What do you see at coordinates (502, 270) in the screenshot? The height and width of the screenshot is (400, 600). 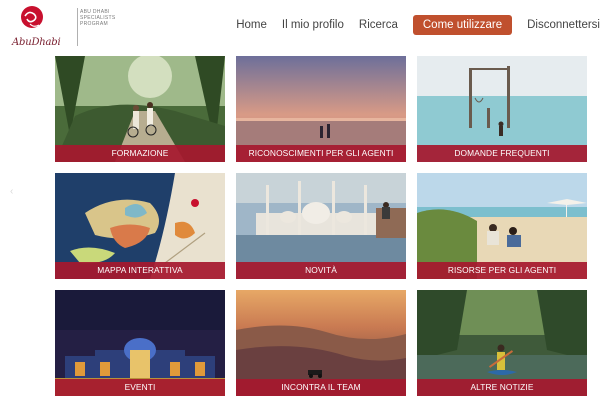 I see `tile-caption: RISORSE PER GLI AGENTI` at bounding box center [502, 270].